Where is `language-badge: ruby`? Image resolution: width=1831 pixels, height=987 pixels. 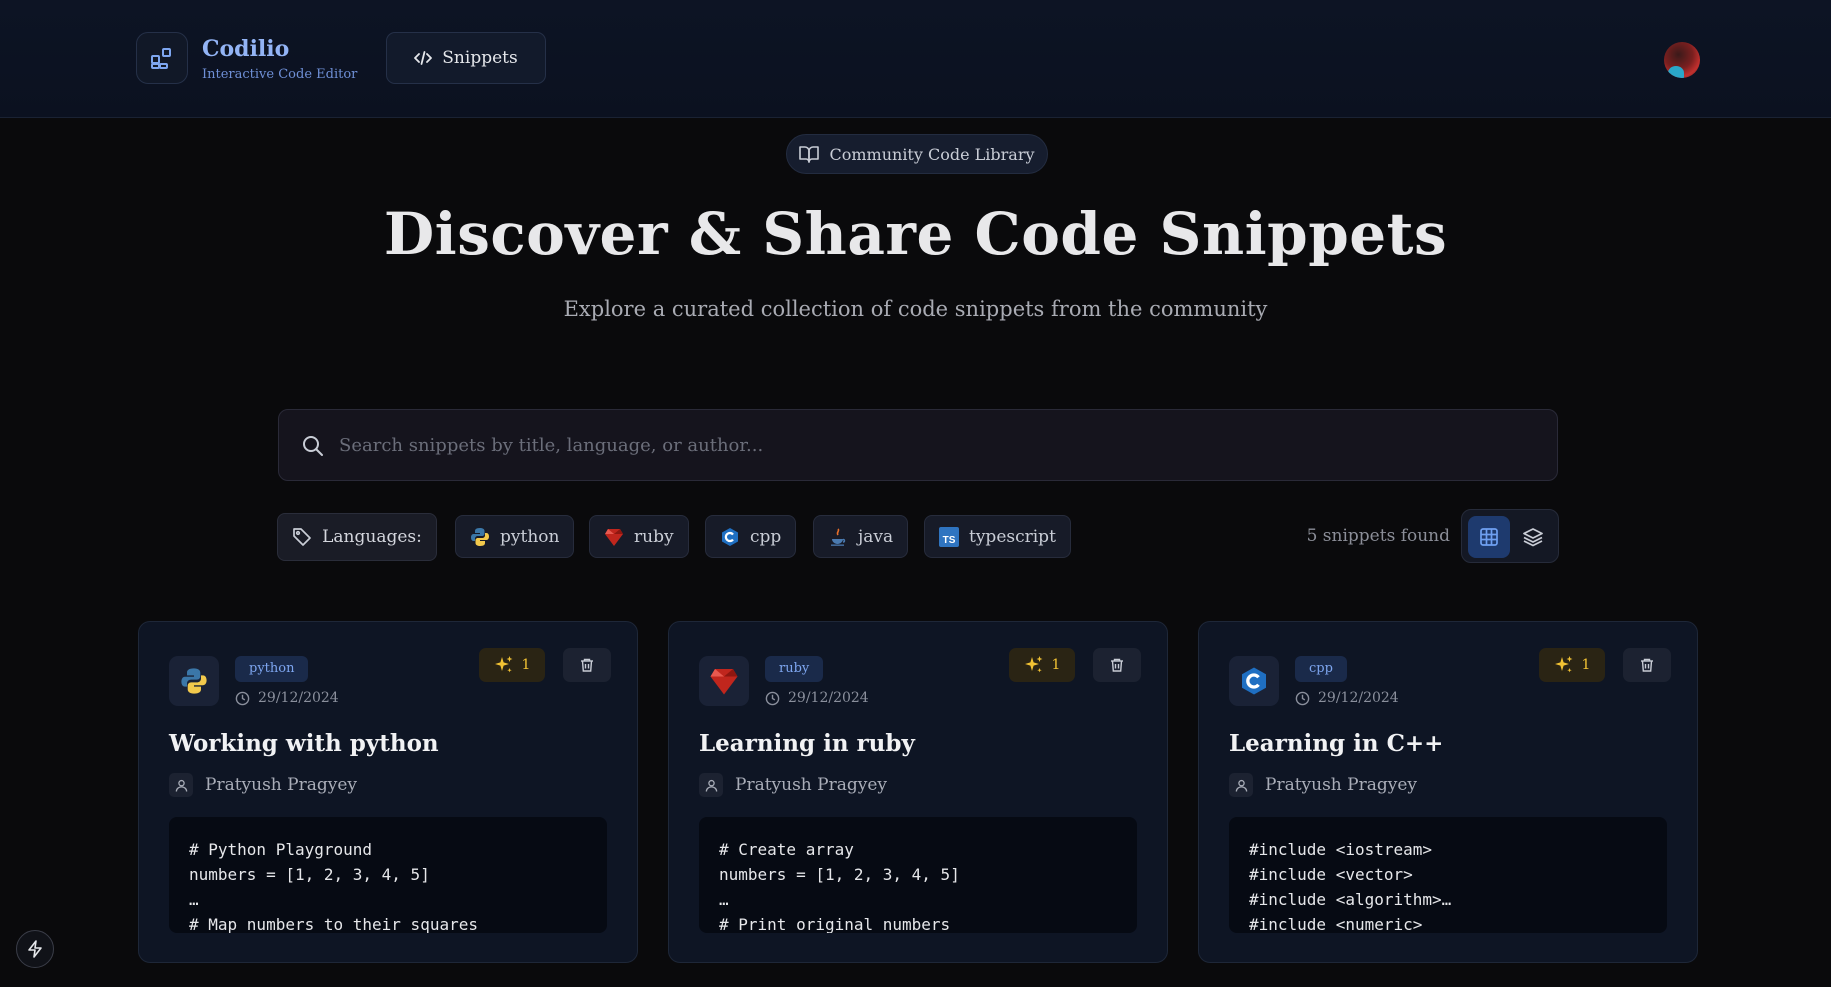
language-badge: ruby is located at coordinates (794, 669).